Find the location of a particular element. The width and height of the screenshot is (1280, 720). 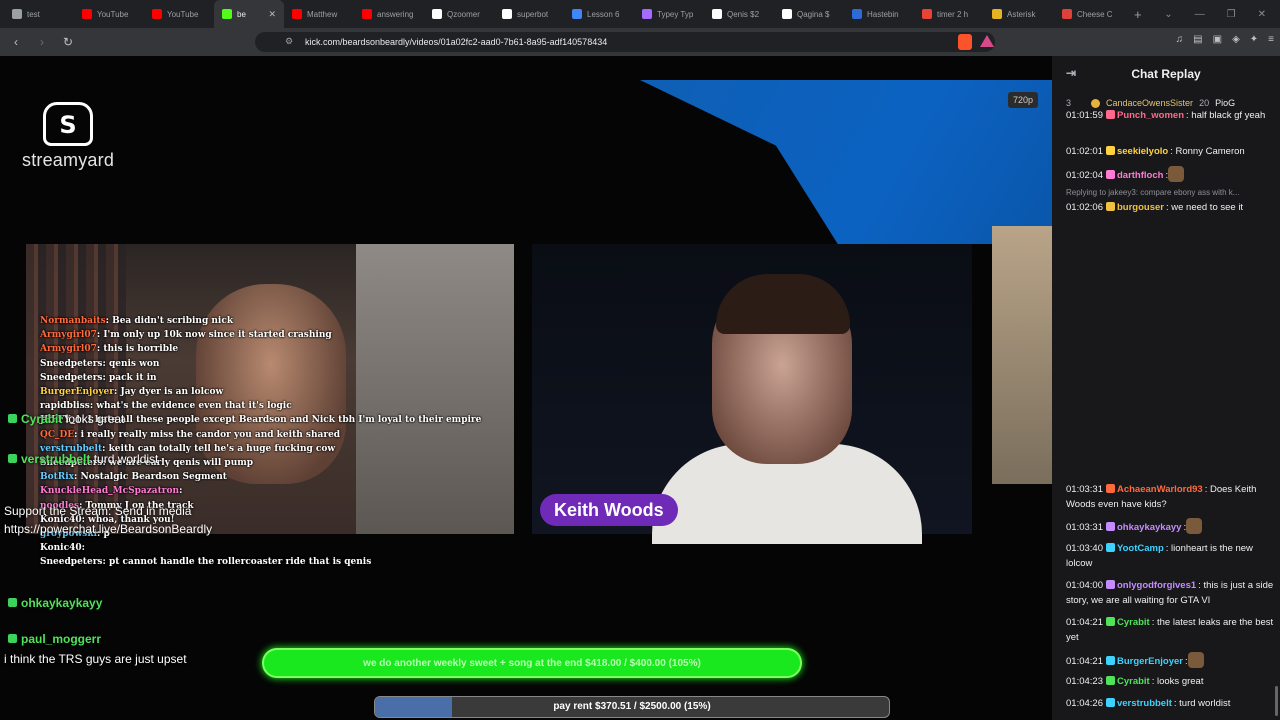

collapse-chat-icon: ⇥ is located at coordinates (1071, 73).